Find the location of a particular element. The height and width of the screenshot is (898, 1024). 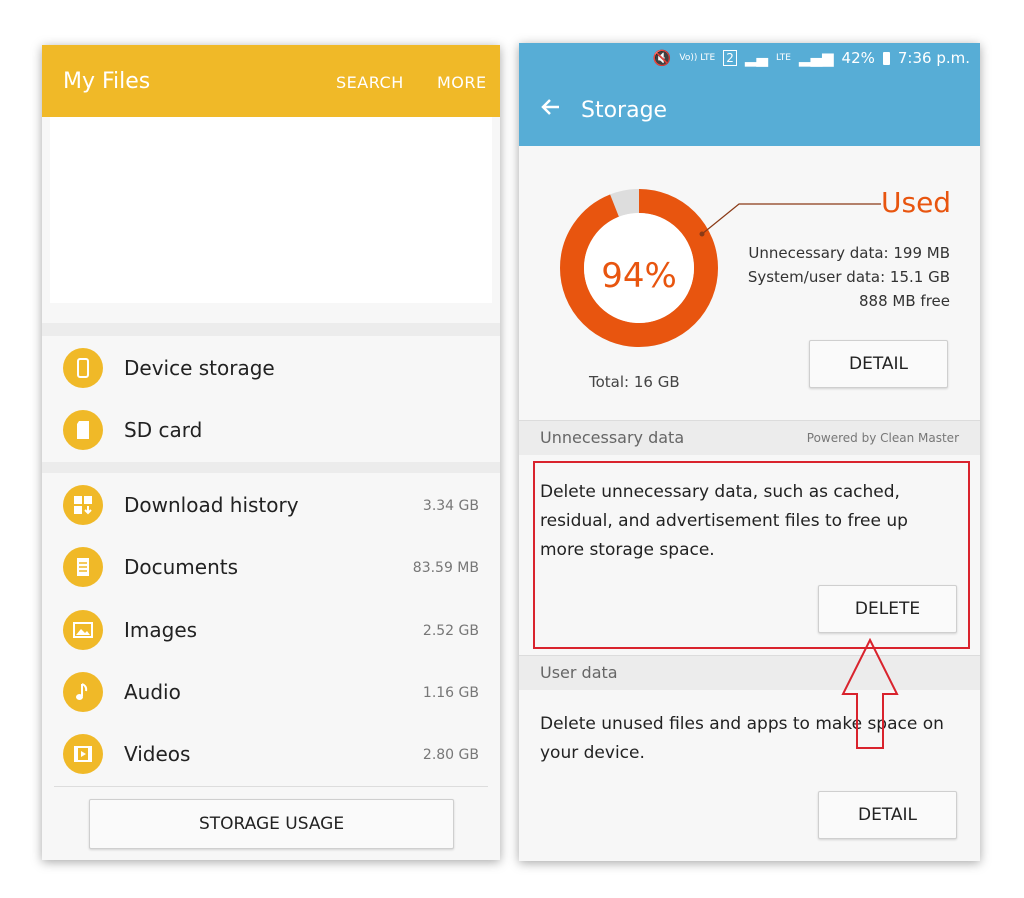

app-bar: My Files SEARCH MORE is located at coordinates (271, 81).